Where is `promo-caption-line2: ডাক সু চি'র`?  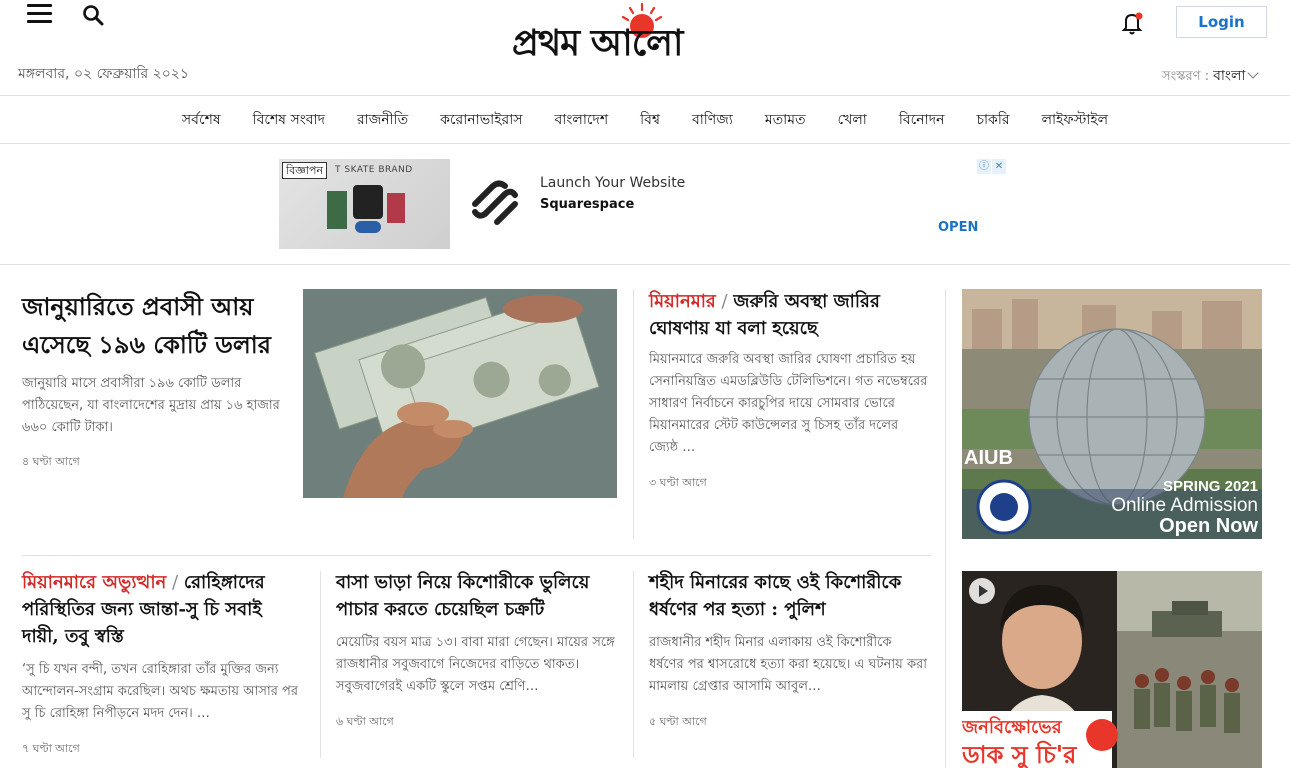
promo-caption-line2: ডাক সু চি'র is located at coordinates (1019, 754).